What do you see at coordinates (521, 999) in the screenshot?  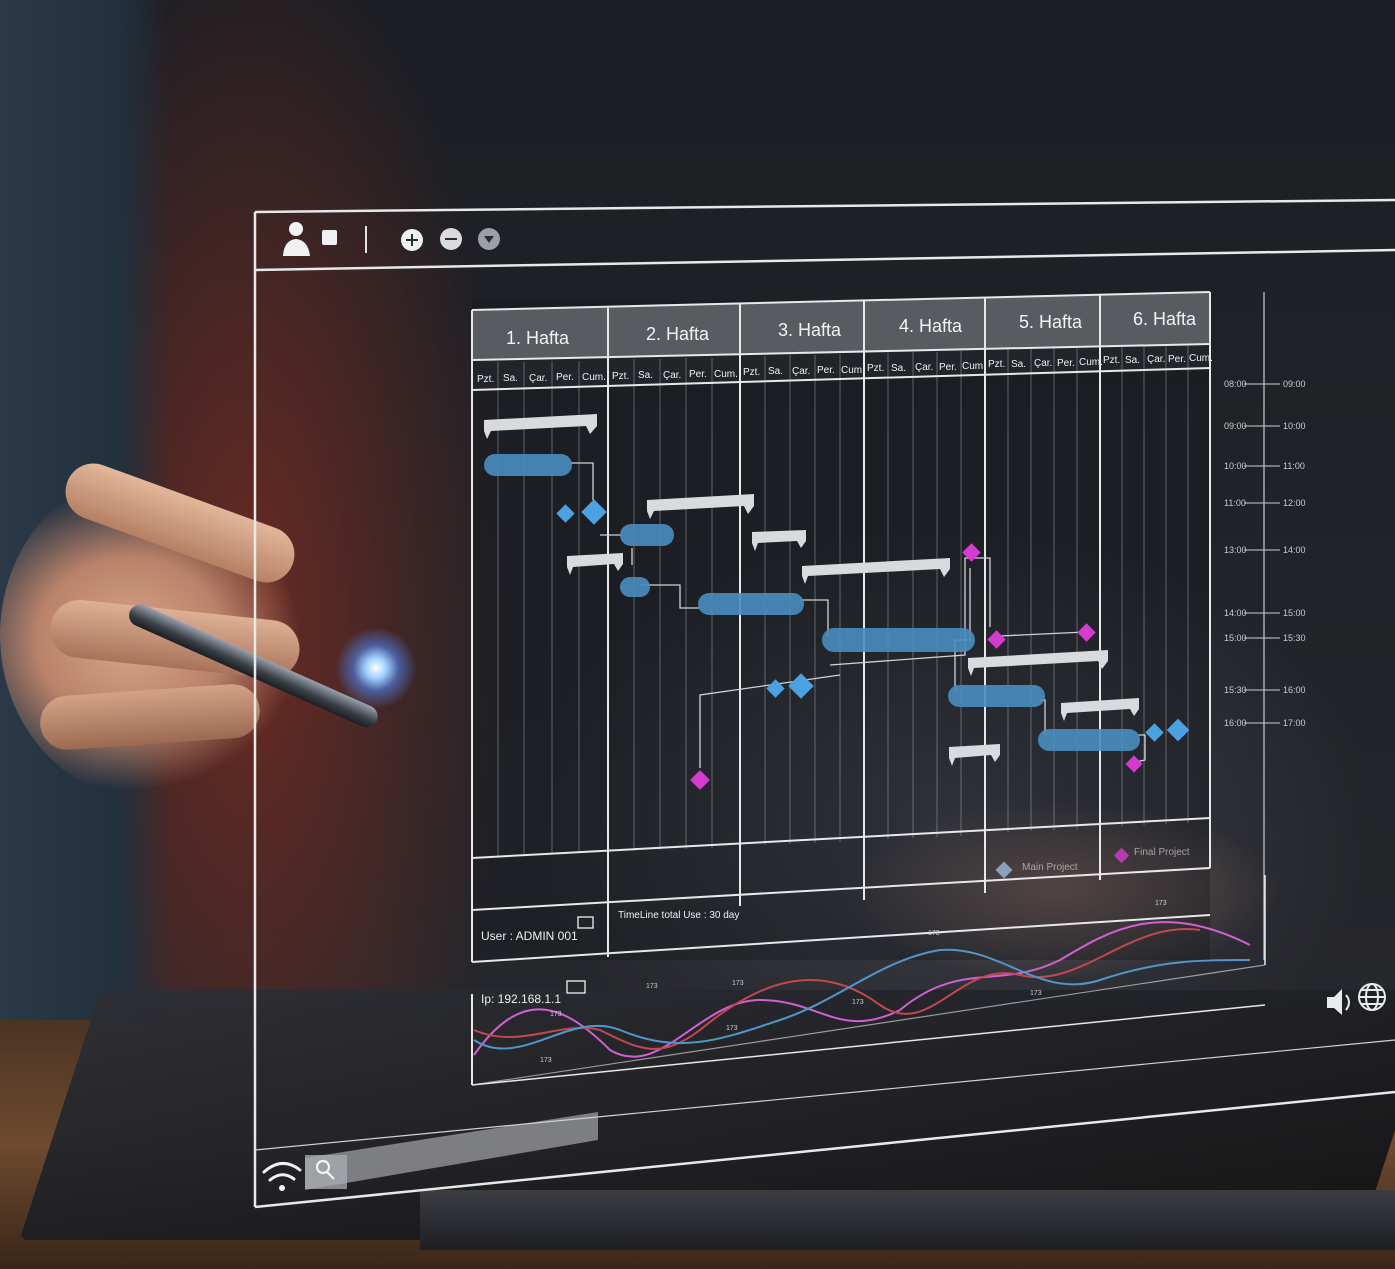 I see `ip-label: Ip: 192.168.1.1` at bounding box center [521, 999].